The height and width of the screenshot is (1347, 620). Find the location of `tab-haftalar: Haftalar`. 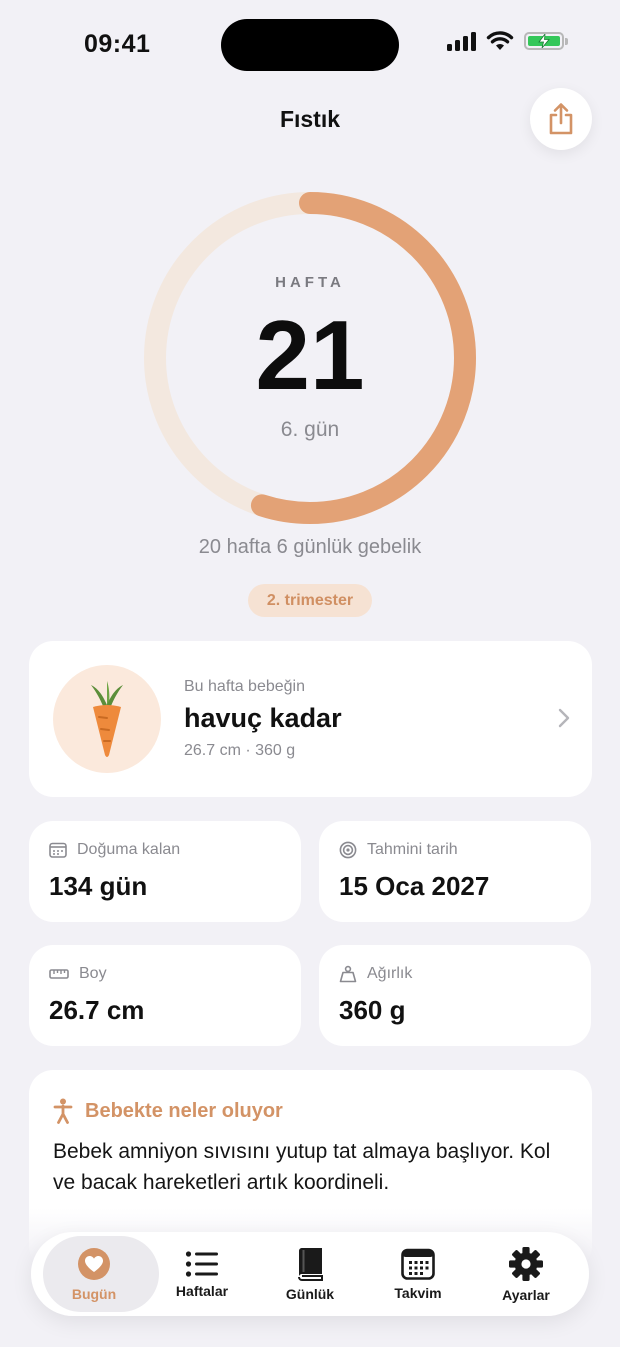

tab-haftalar: Haftalar is located at coordinates (202, 1274).